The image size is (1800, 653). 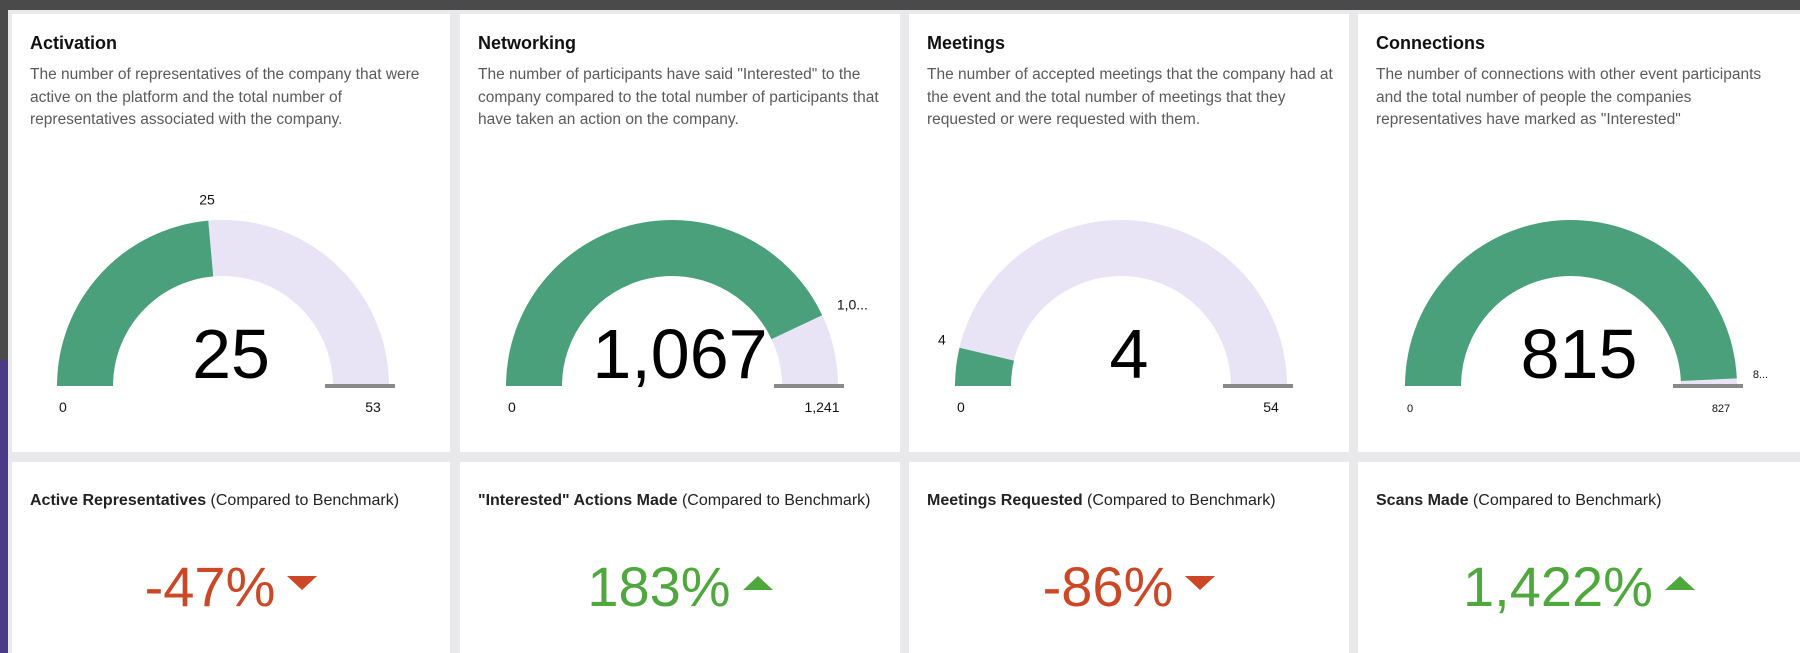 I want to click on kpi-value-text: -86%, so click(x=1108, y=586).